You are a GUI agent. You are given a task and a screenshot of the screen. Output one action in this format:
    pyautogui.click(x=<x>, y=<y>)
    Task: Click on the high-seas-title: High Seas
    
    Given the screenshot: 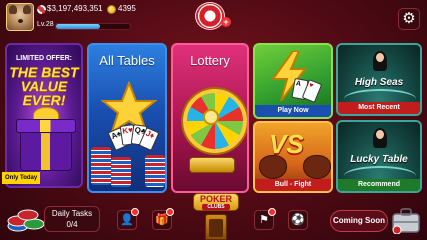 What is the action you would take?
    pyautogui.click(x=379, y=82)
    